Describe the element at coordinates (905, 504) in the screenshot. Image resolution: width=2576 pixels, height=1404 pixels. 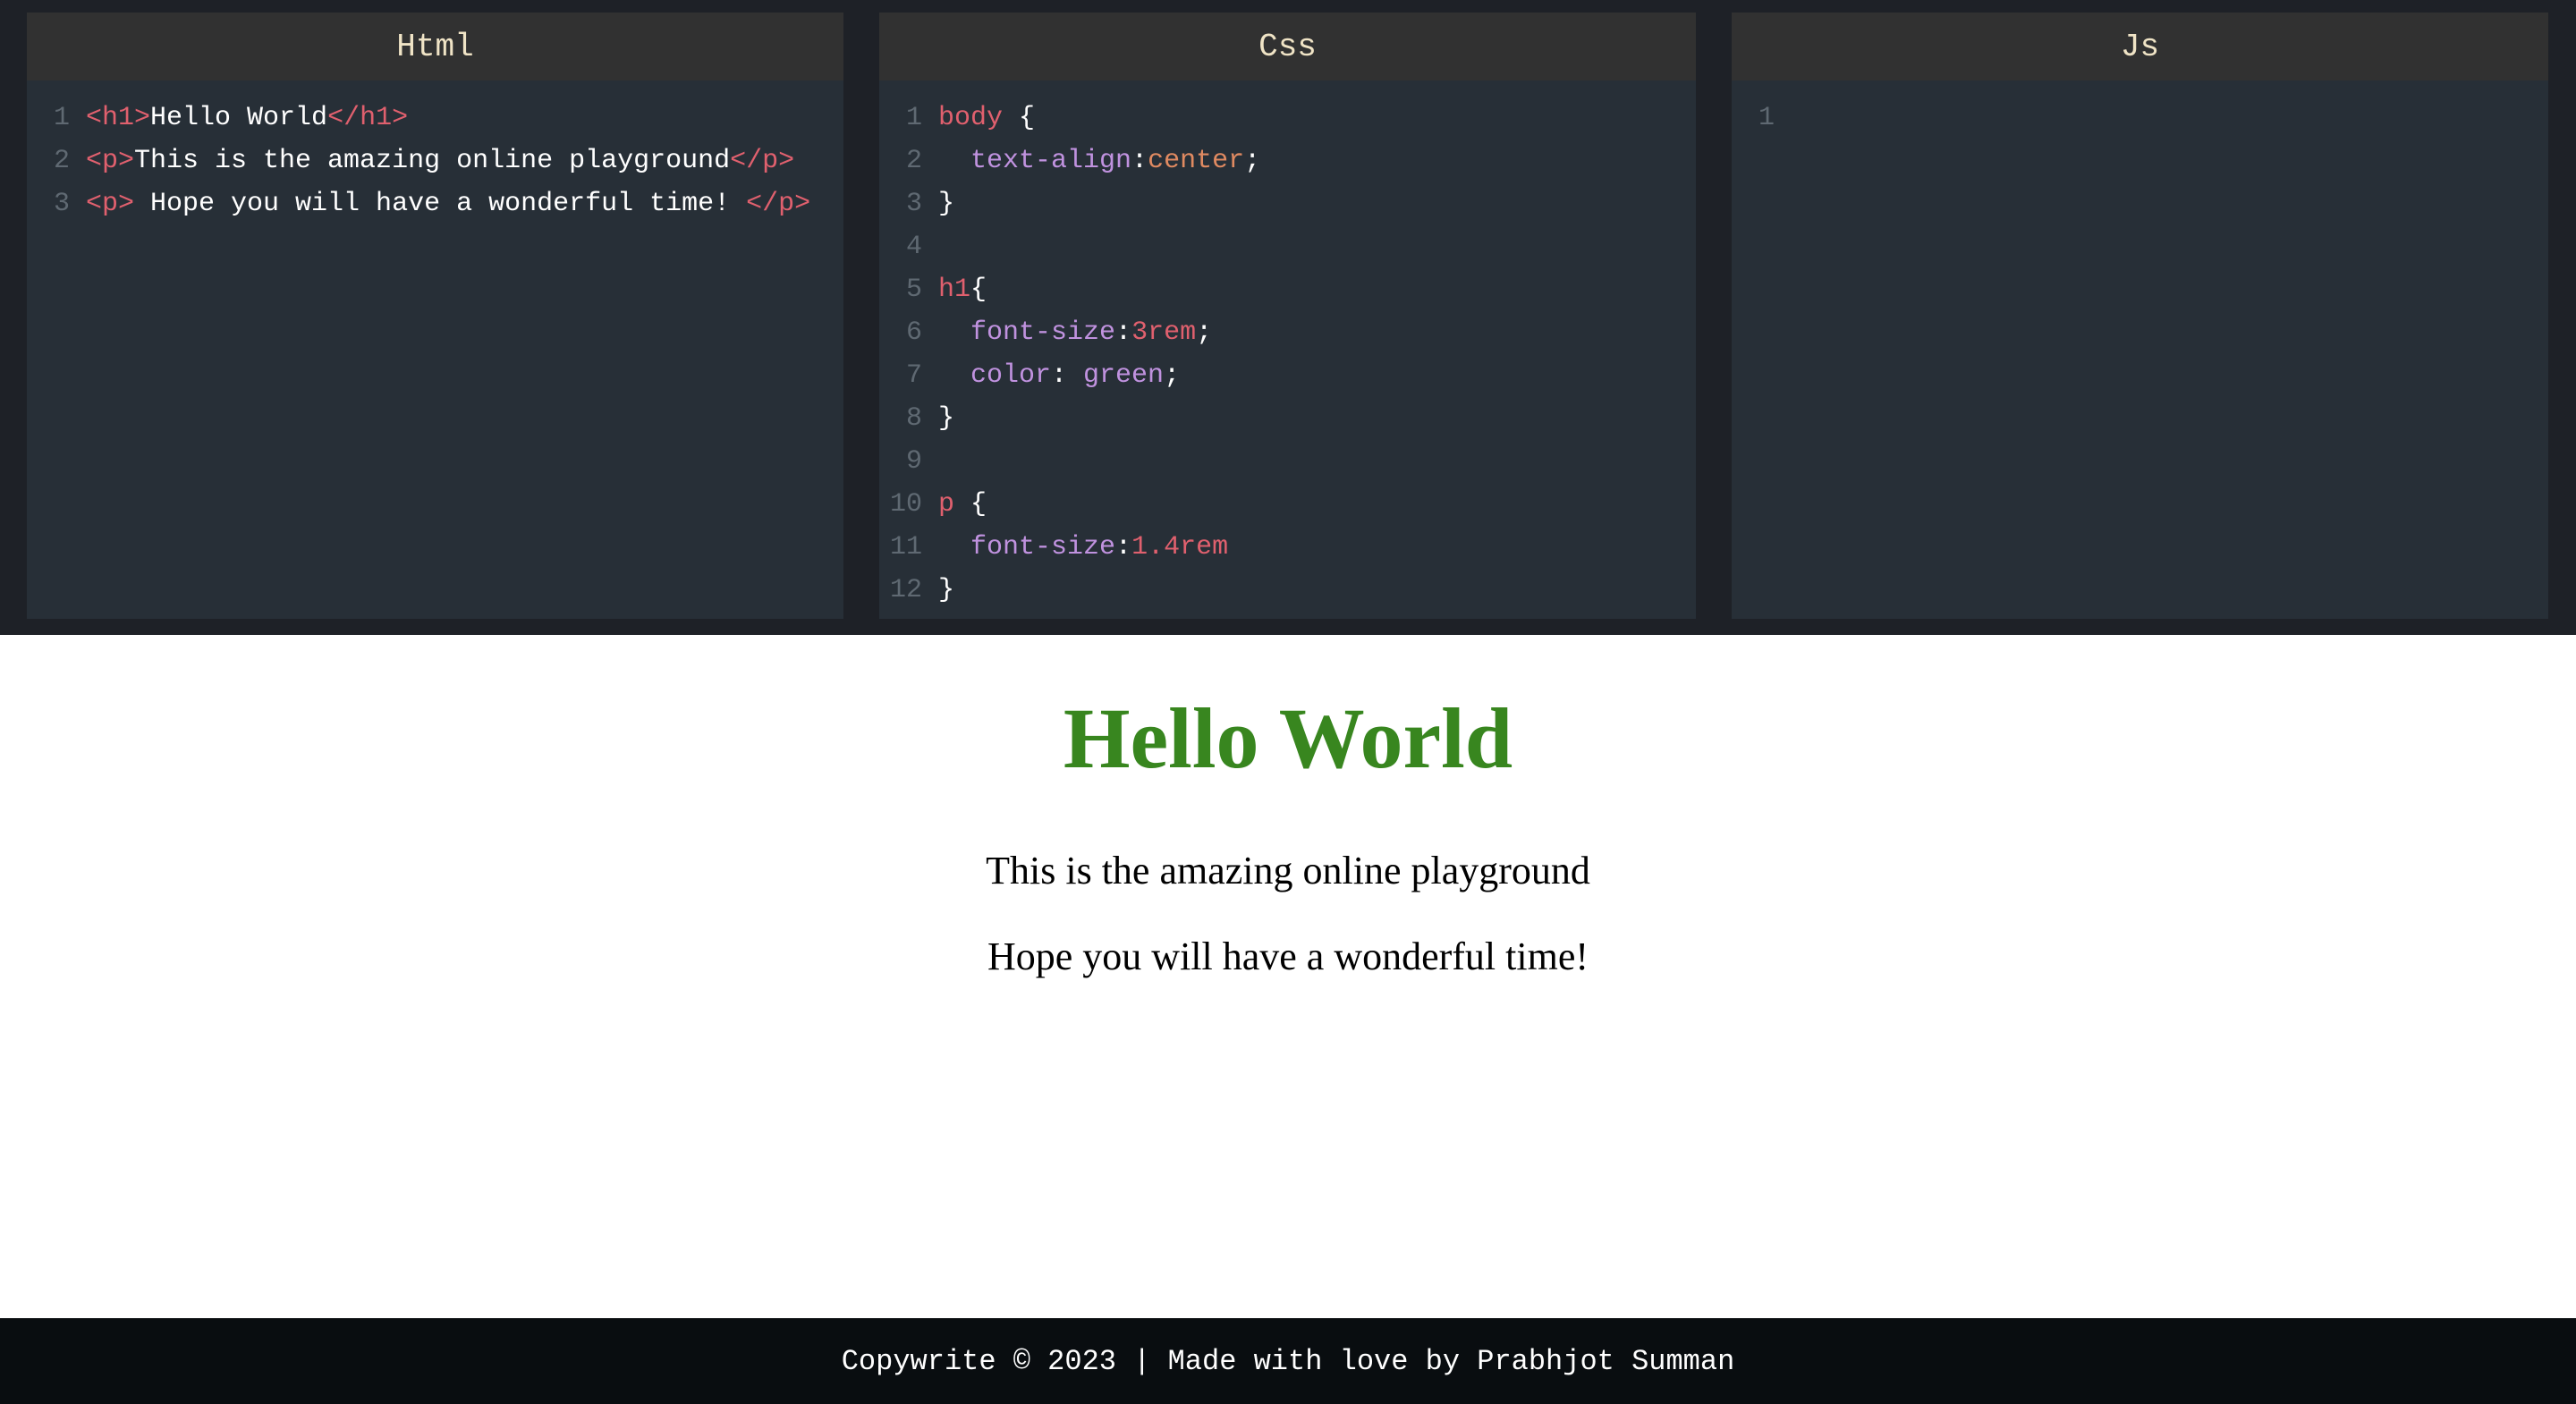
I see `line-number: 10` at that location.